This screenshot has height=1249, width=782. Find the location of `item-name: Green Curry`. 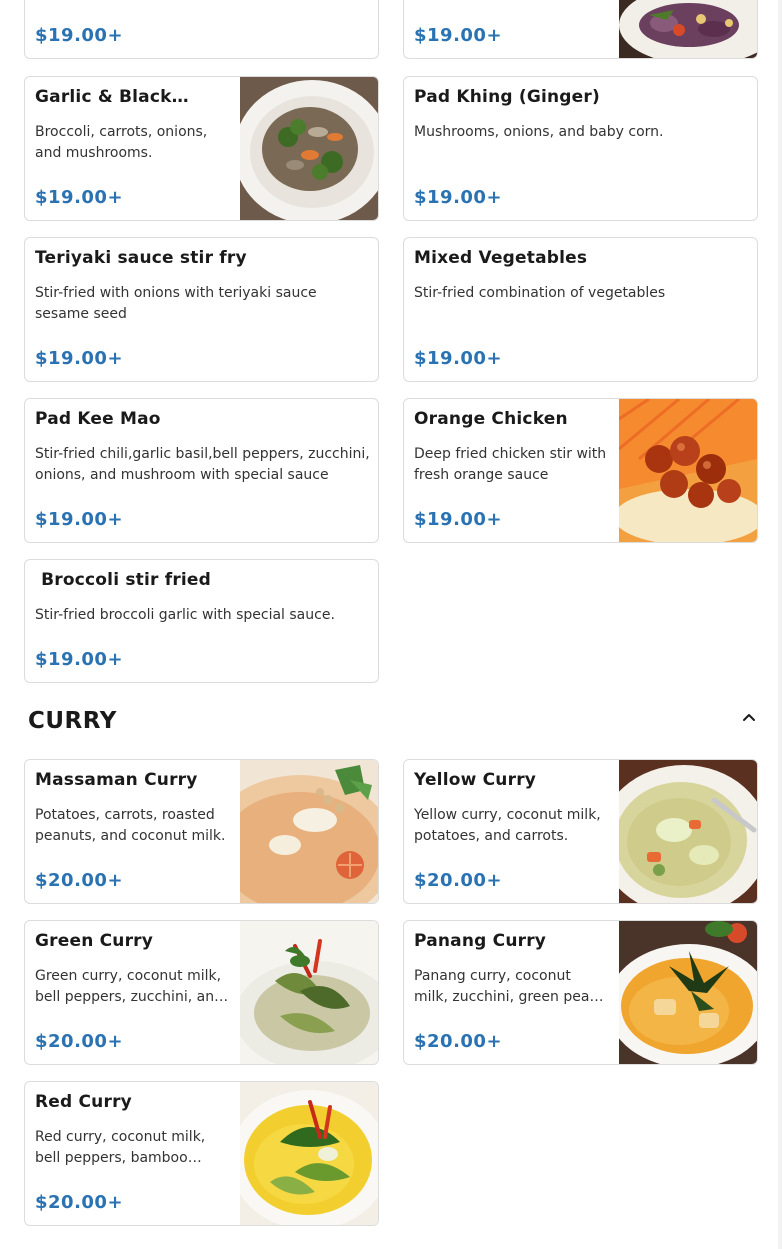

item-name: Green Curry is located at coordinates (94, 941).